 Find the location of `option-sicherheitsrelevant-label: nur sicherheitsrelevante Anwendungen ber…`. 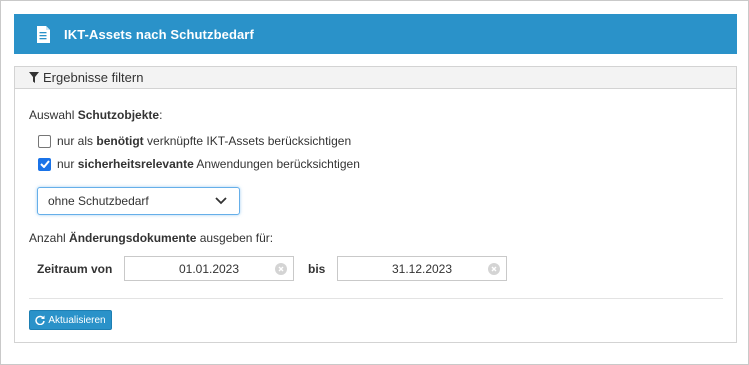

option-sicherheitsrelevant-label: nur sicherheitsrelevante Anwendungen ber… is located at coordinates (208, 164).